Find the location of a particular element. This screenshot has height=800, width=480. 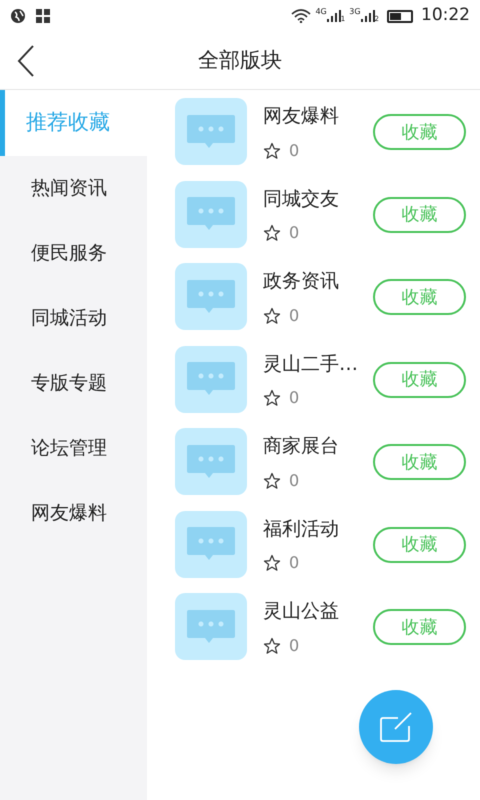

sidebar-item: 专版专题 is located at coordinates (73, 383).